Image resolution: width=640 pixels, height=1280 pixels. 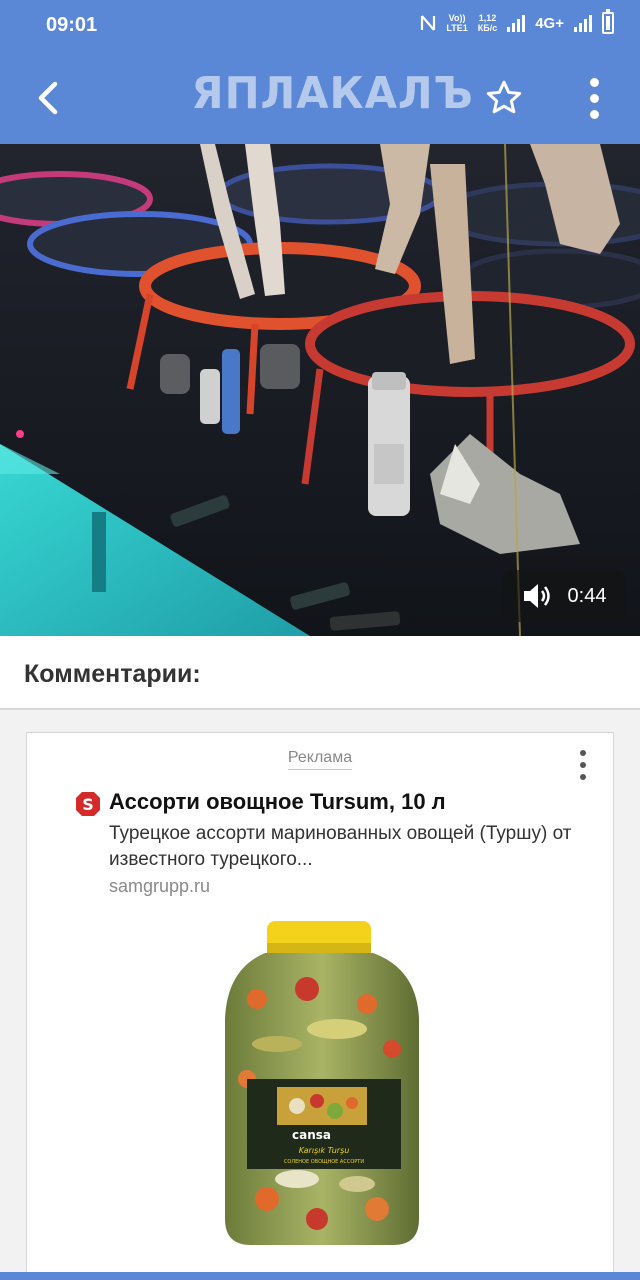 What do you see at coordinates (457, 28) in the screenshot?
I see `volte-bottom-text: LTE1` at bounding box center [457, 28].